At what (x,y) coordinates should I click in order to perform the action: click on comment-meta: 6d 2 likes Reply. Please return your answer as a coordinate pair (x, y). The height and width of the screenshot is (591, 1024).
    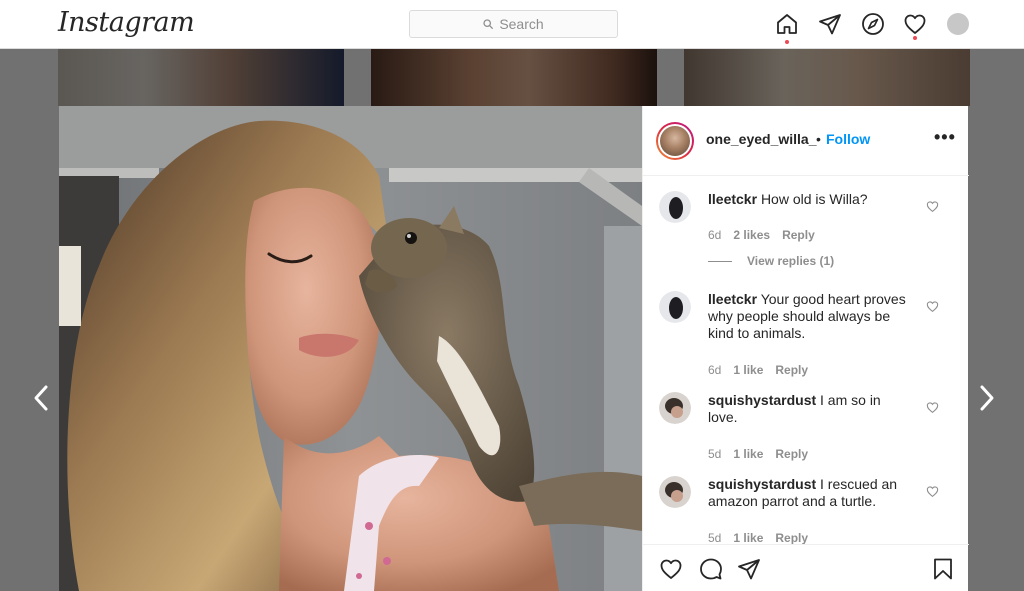
    Looking at the image, I should click on (761, 235).